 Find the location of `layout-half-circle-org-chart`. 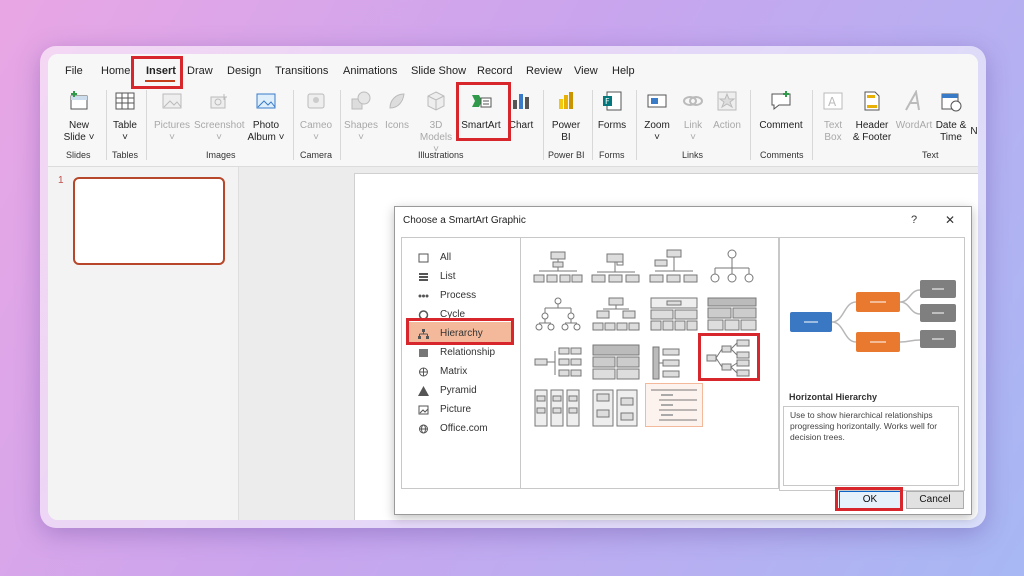

layout-half-circle-org-chart is located at coordinates (674, 268).